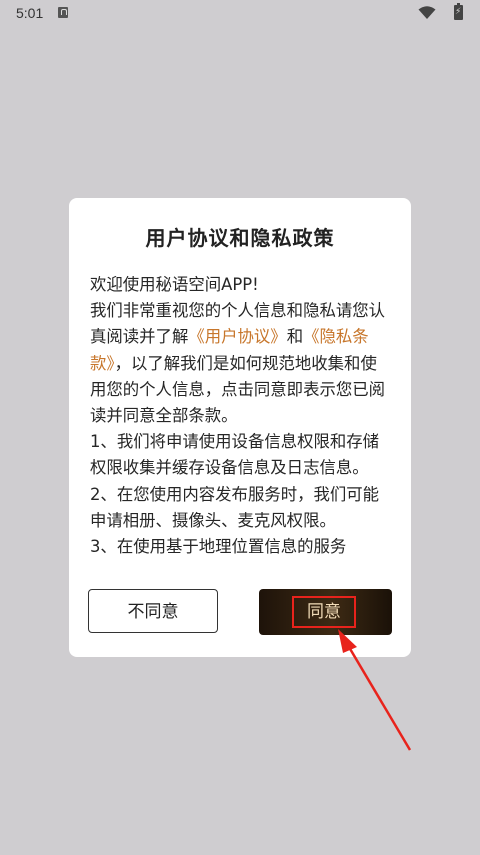 Image resolution: width=480 pixels, height=855 pixels. What do you see at coordinates (218, 547) in the screenshot?
I see `item-3-text: 3、在使用基于地理位置信息的服务` at bounding box center [218, 547].